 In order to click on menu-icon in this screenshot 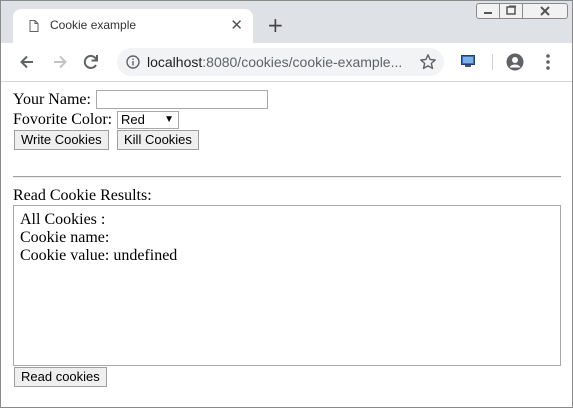, I will do `click(548, 62)`.